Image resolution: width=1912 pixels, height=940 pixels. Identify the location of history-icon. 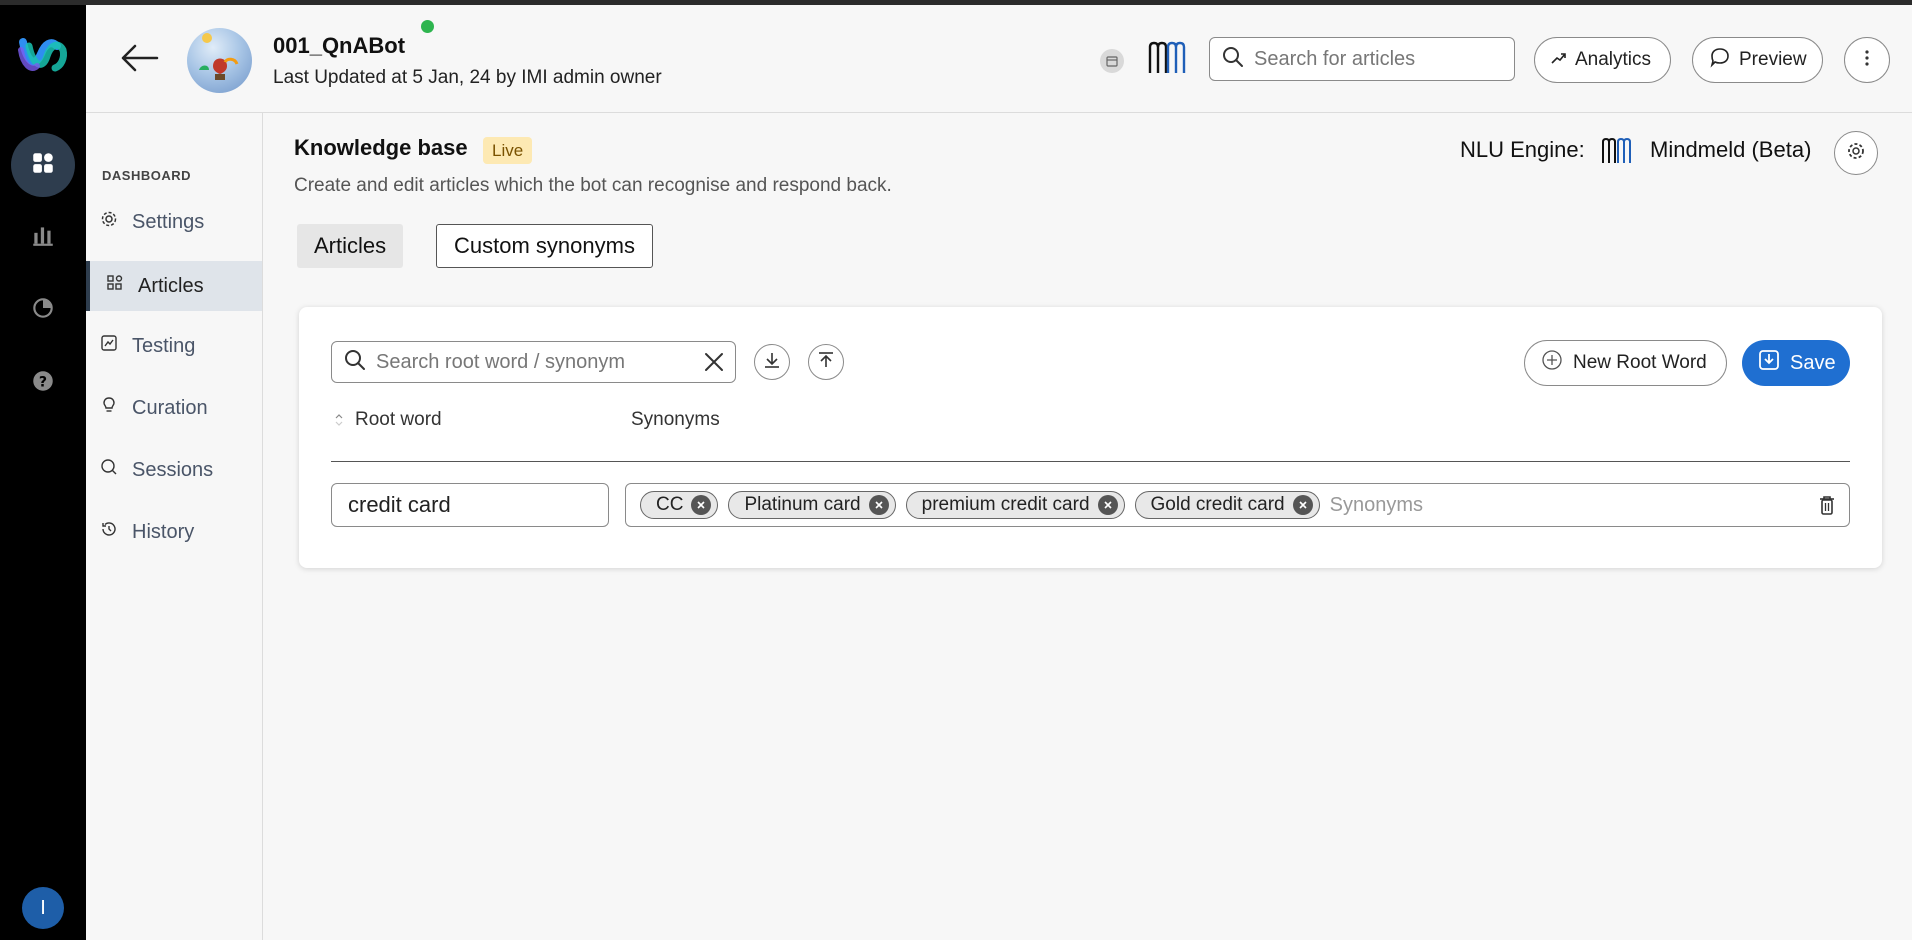
(109, 532).